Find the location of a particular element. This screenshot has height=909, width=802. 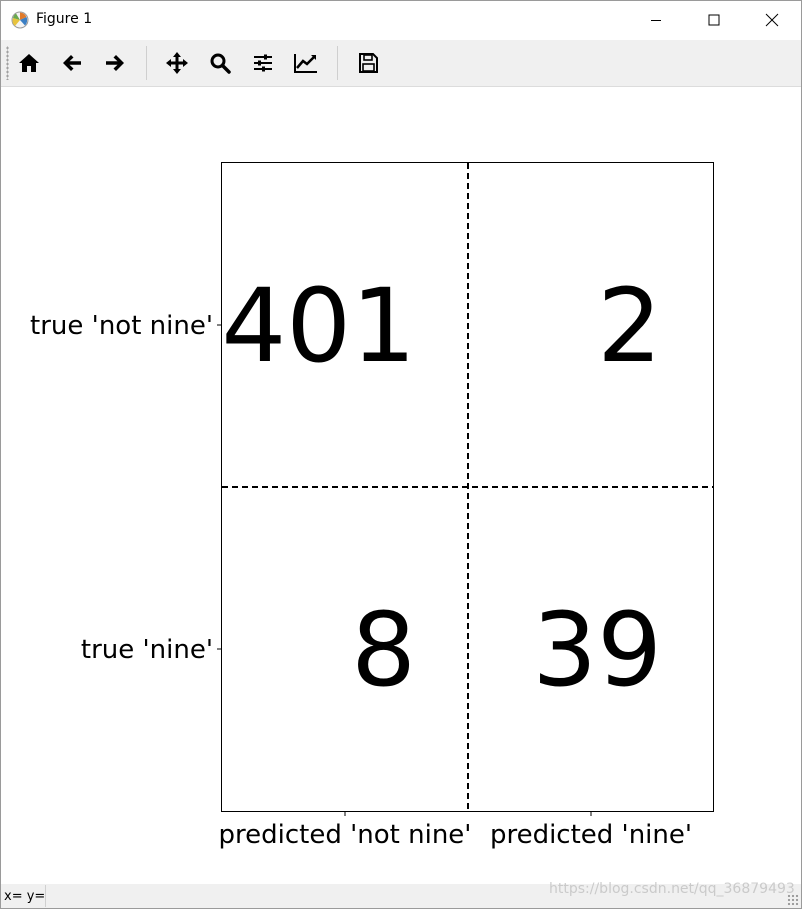

y-tick-label: true 'nine' is located at coordinates (147, 650).